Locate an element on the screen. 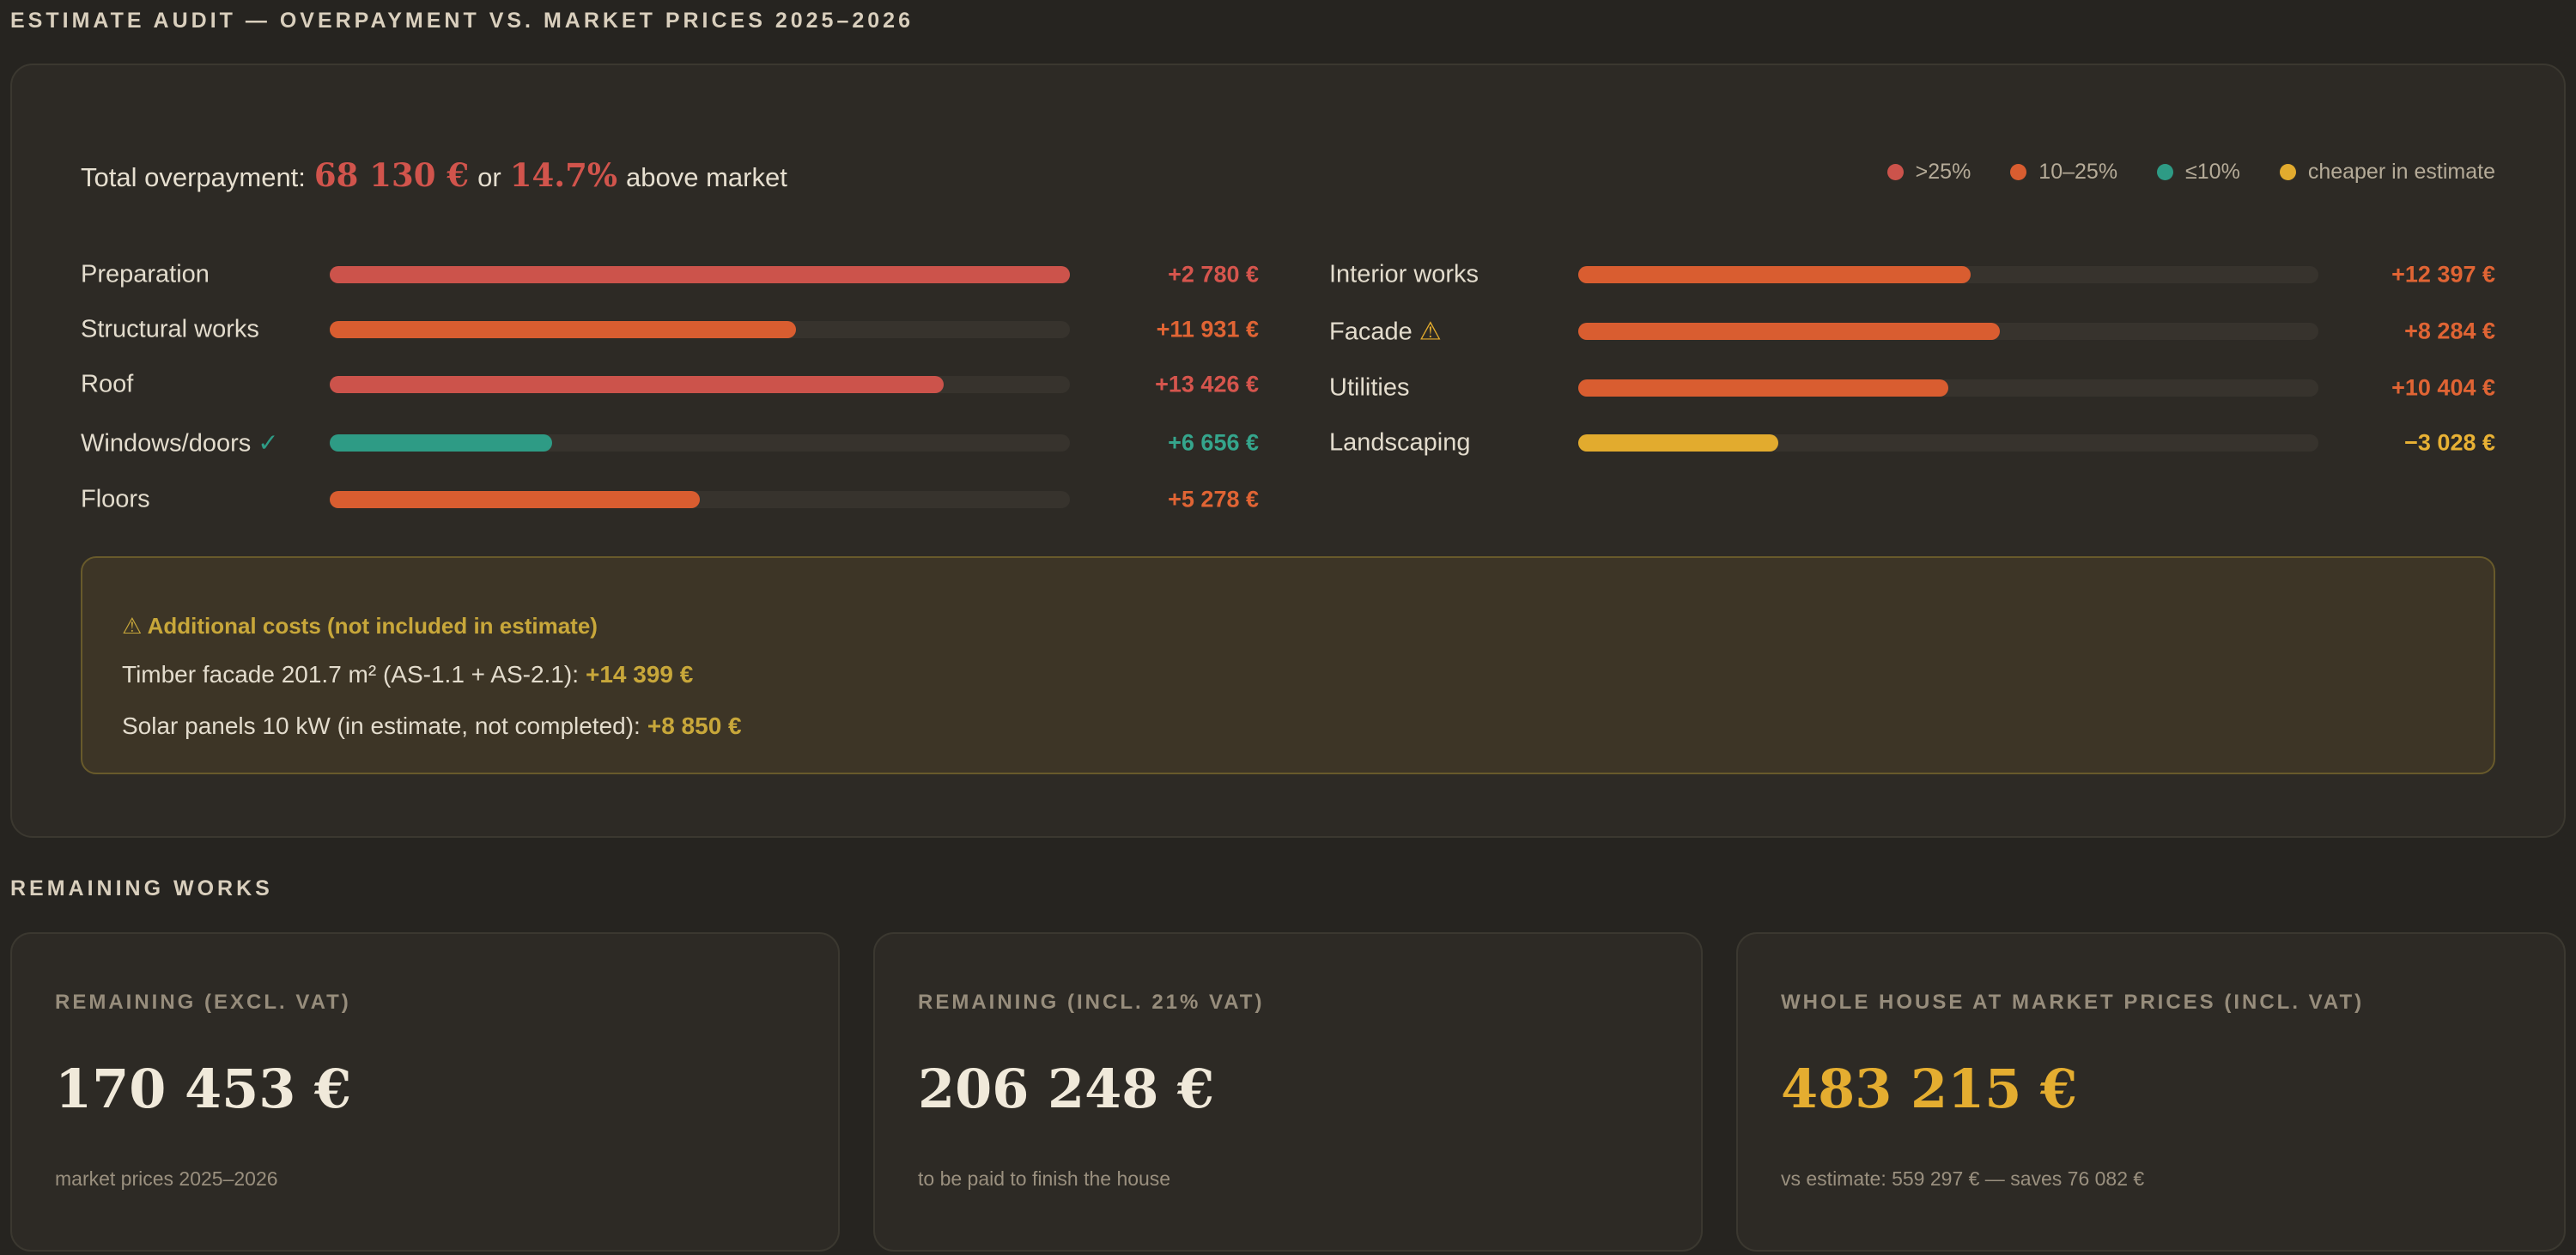 The height and width of the screenshot is (1255, 2576). legend-item-10-25: 10–25% is located at coordinates (2063, 172).